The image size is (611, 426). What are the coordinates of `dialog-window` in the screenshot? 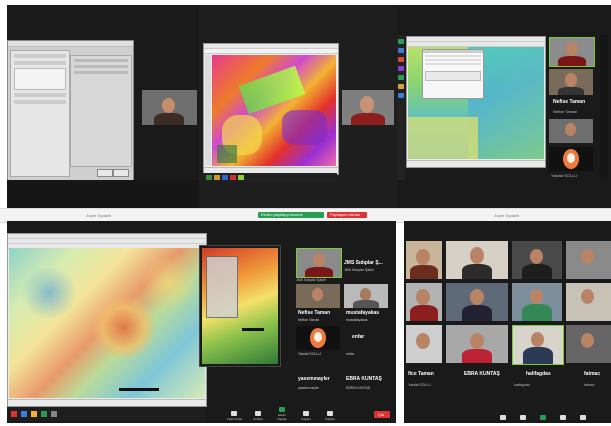 It's located at (70, 111).